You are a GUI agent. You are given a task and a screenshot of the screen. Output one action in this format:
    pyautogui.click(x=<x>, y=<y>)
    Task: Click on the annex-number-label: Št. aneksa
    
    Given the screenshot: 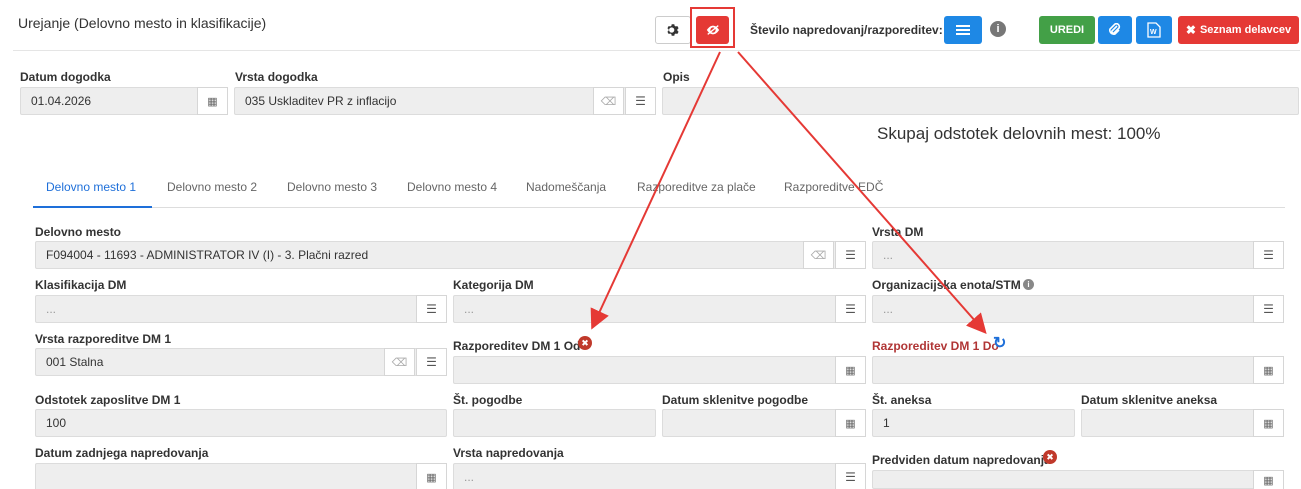 What is the action you would take?
    pyautogui.click(x=902, y=400)
    